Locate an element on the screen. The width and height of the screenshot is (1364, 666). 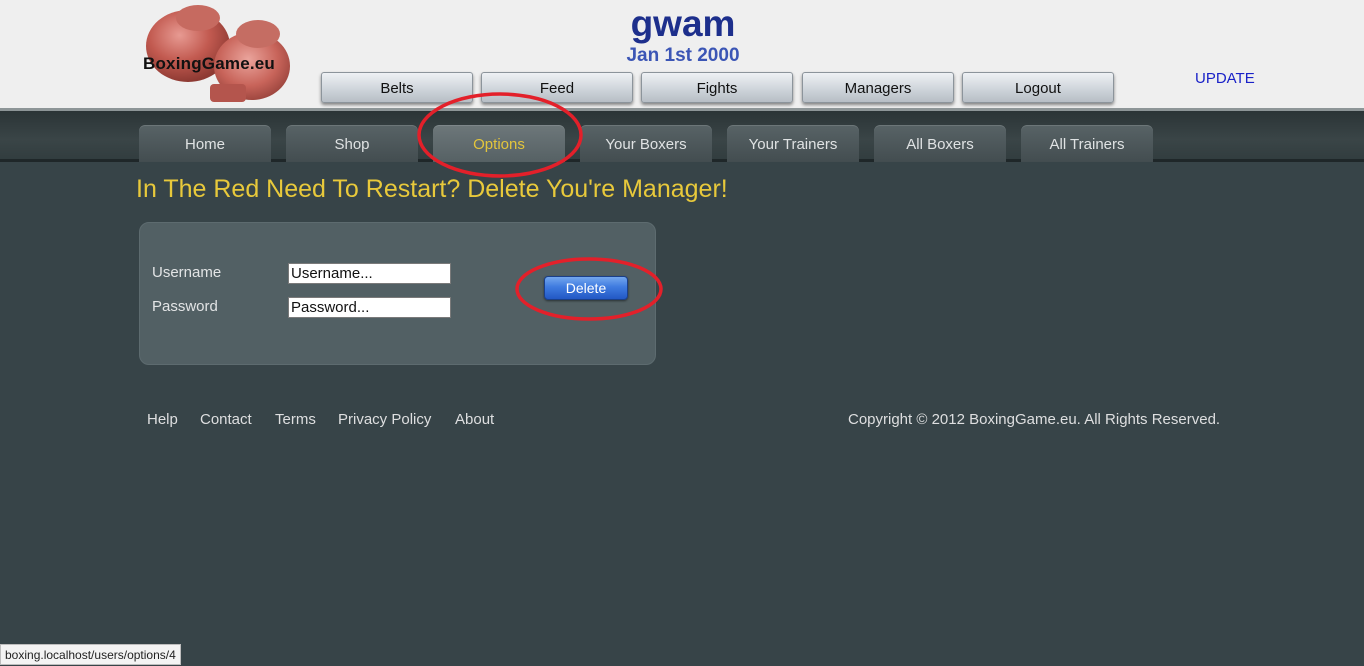
tab-all-boxers: All Boxers is located at coordinates (940, 143).